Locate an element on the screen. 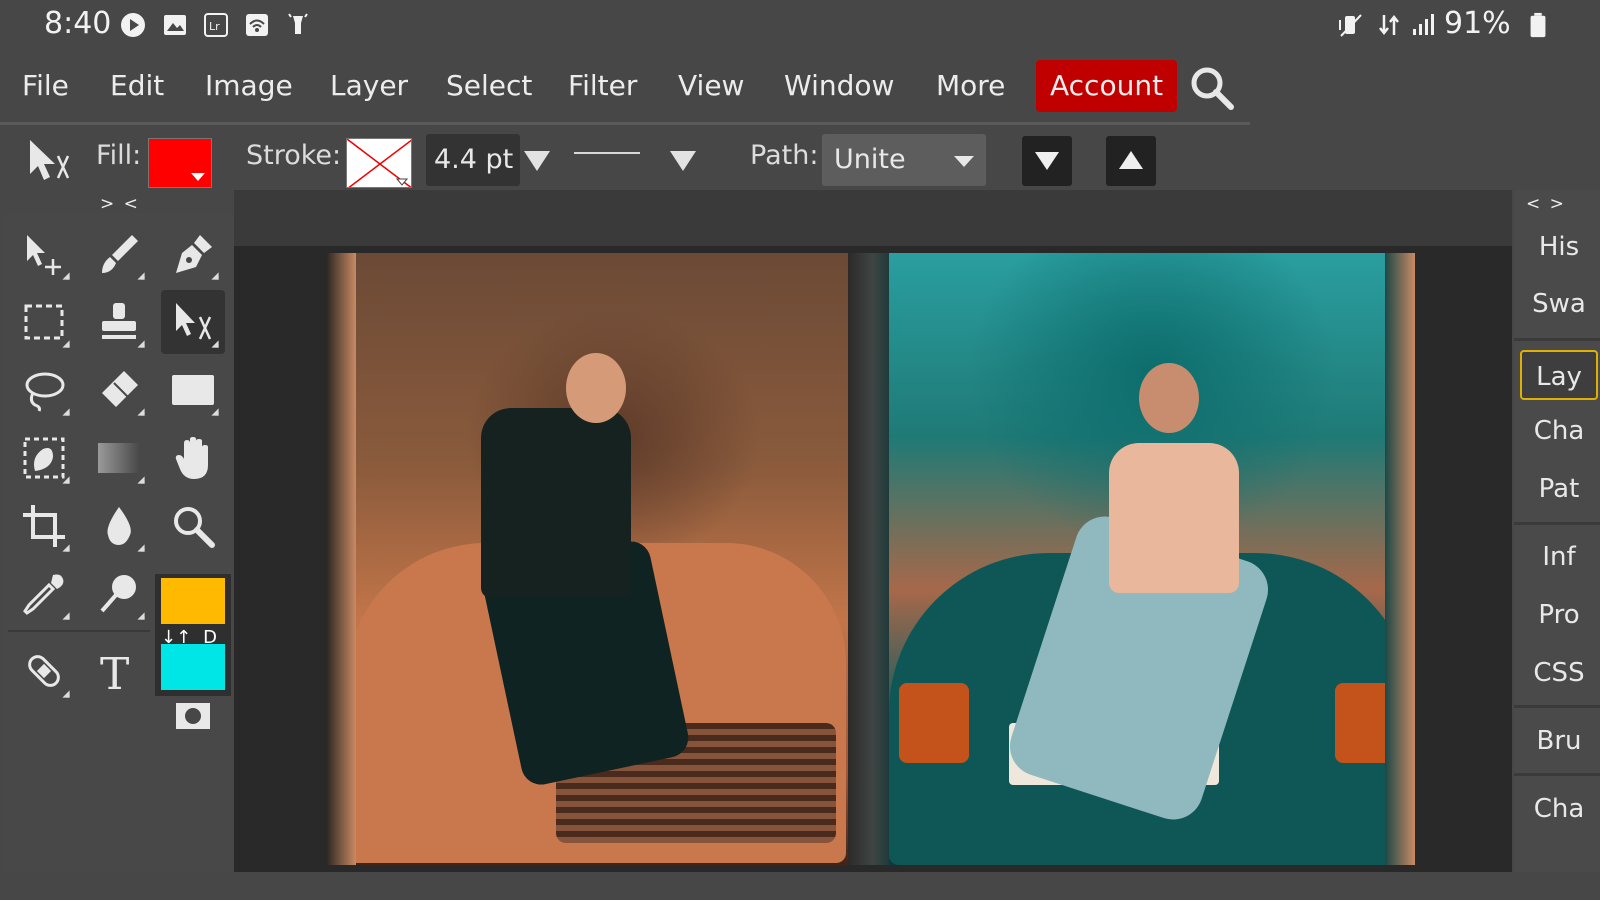 Image resolution: width=1600 pixels, height=900 pixels. stroke-style-preview is located at coordinates (607, 153).